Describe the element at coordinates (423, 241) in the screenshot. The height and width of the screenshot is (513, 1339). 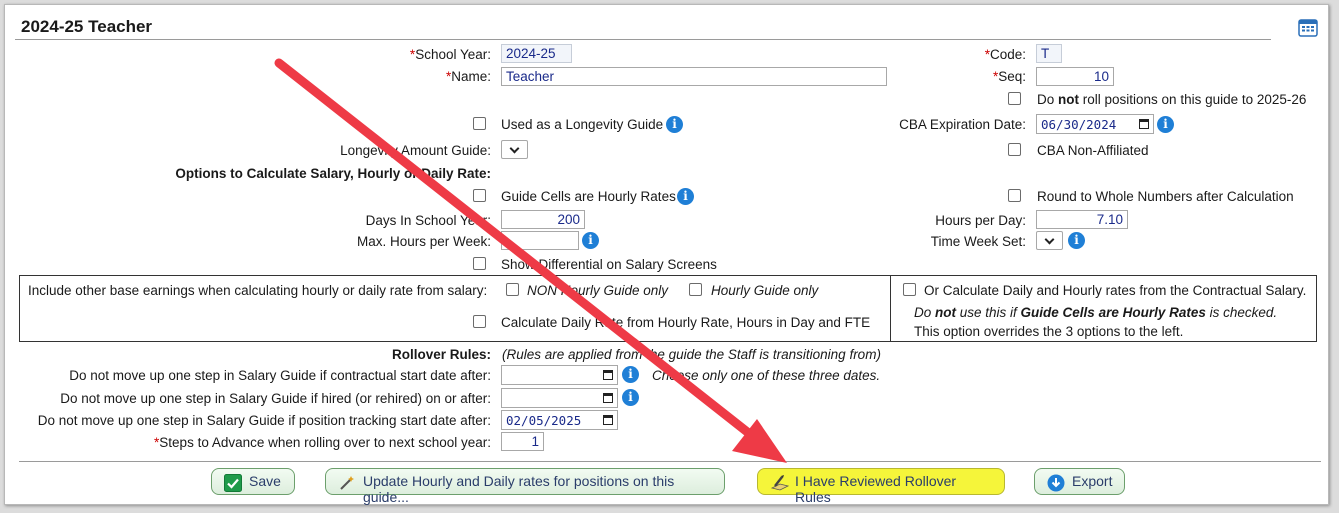
I see `max-hours-week-label: Max. Hours per Week:` at that location.